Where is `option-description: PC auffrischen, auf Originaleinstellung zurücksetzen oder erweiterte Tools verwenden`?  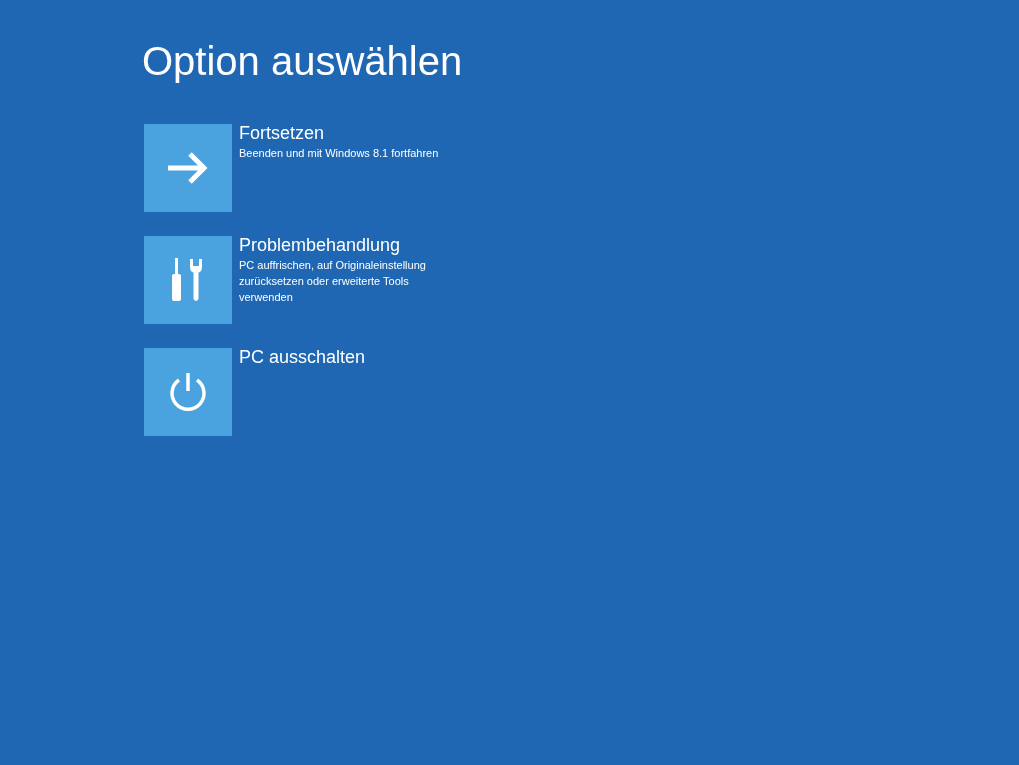 option-description: PC auffrischen, auf Originaleinstellung zurücksetzen oder erweiterte Tools verwenden is located at coordinates (333, 281).